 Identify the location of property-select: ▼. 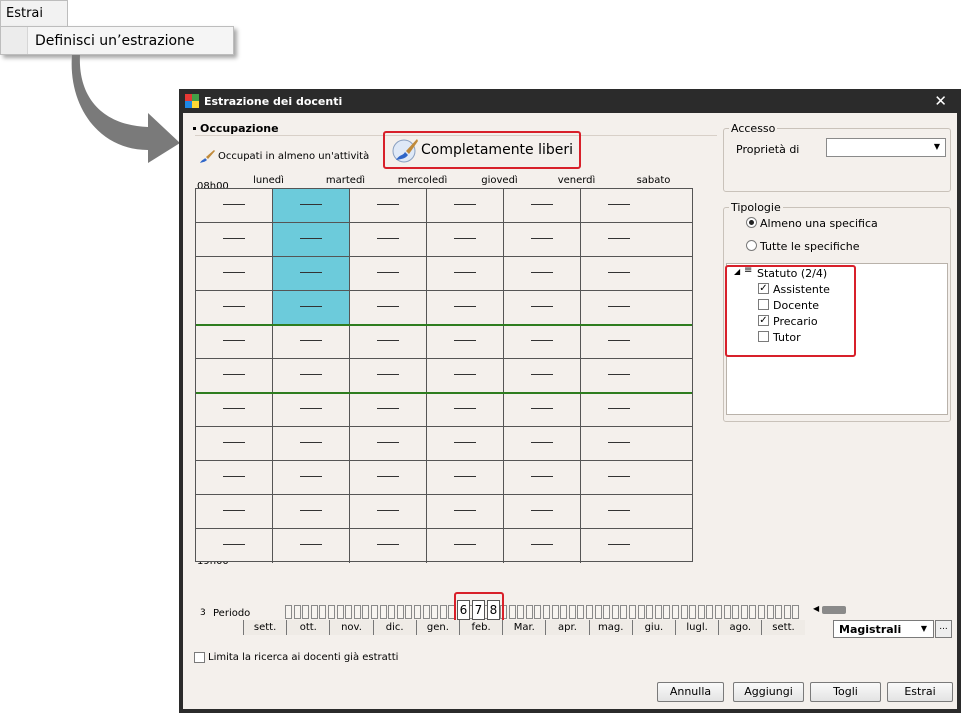
(886, 147).